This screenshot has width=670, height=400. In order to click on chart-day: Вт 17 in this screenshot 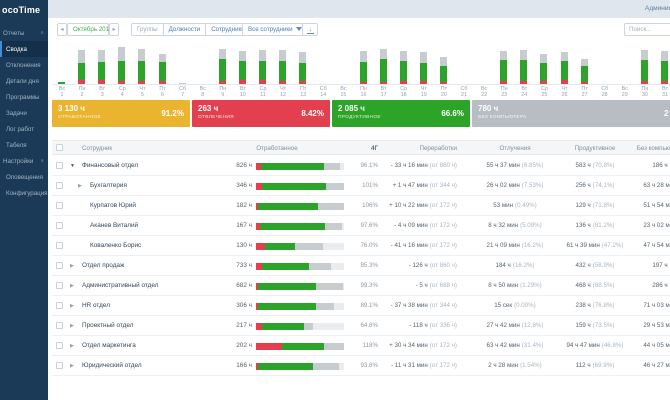, I will do `click(384, 69)`.